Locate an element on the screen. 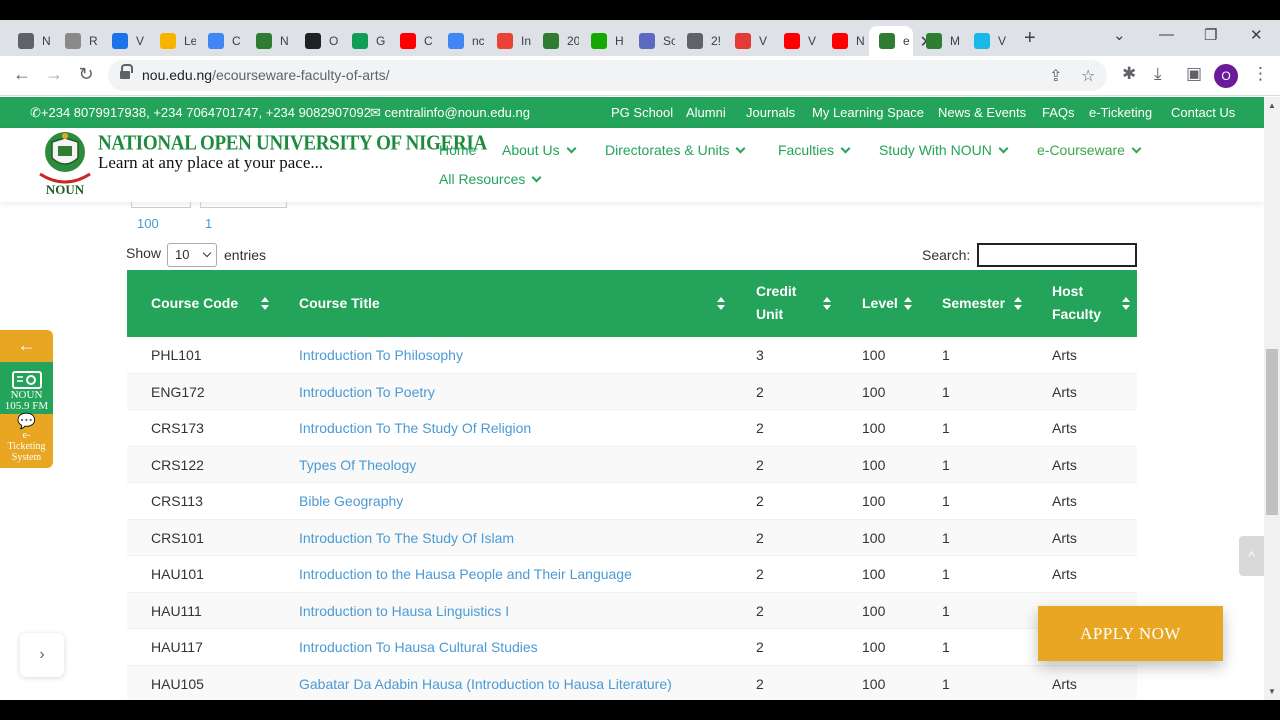 The image size is (1280, 720). nav-home: Home is located at coordinates (457, 150).